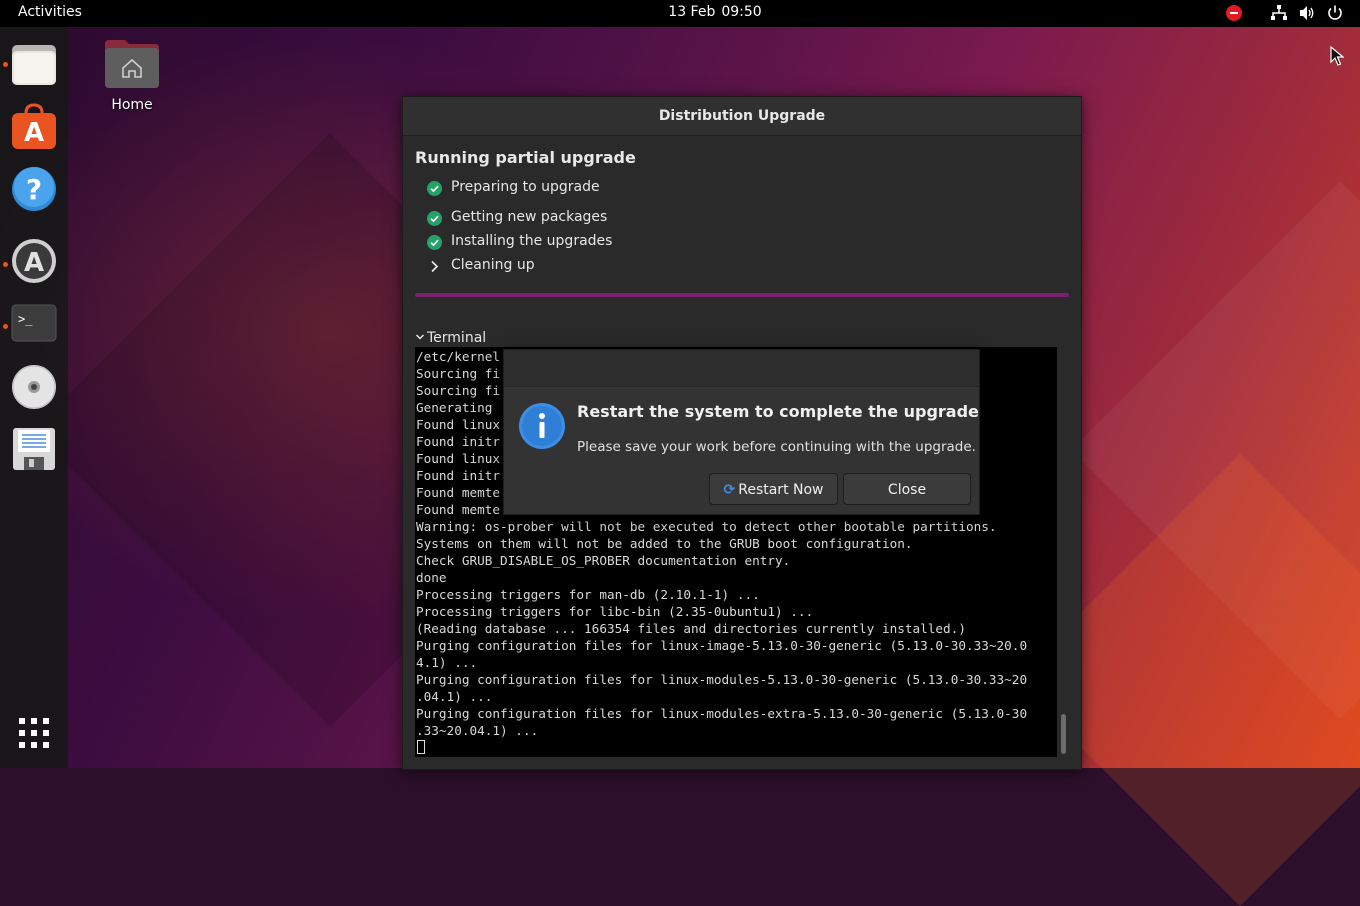 The image size is (1360, 906). I want to click on network-icon, so click(1279, 13).